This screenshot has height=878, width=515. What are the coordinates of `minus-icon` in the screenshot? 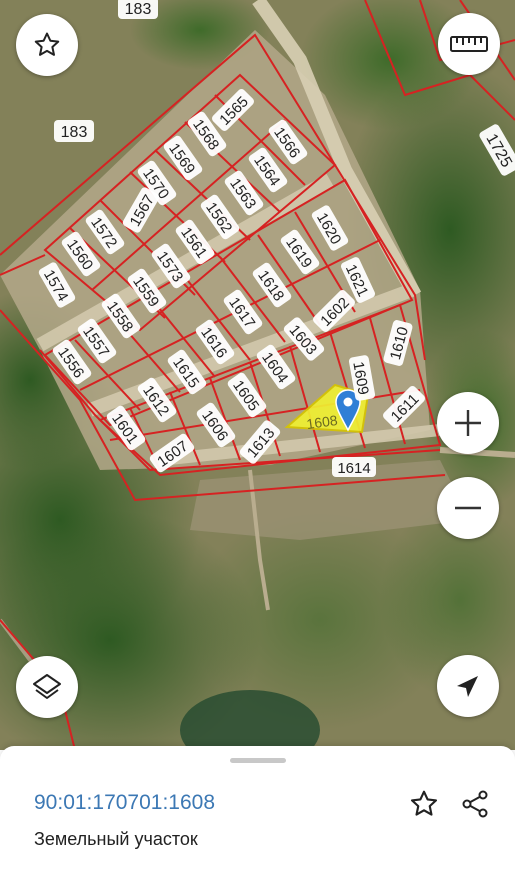 It's located at (468, 508).